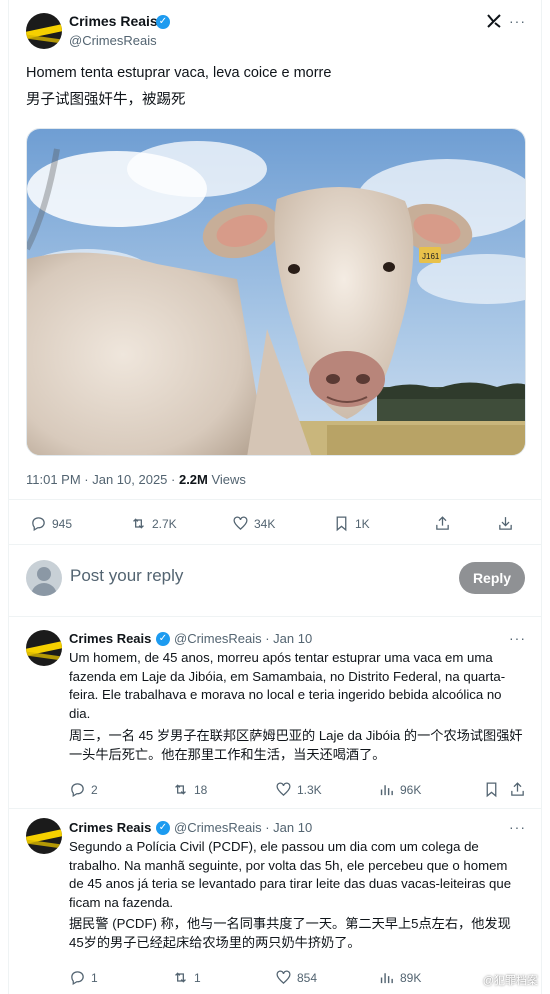  I want to click on author-avatar, so click(44, 31).